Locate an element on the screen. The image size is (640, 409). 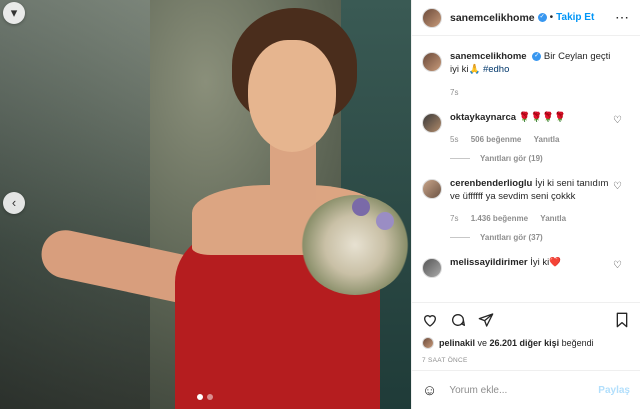
comment-form: ☺ Paylaş is located at coordinates (526, 389).